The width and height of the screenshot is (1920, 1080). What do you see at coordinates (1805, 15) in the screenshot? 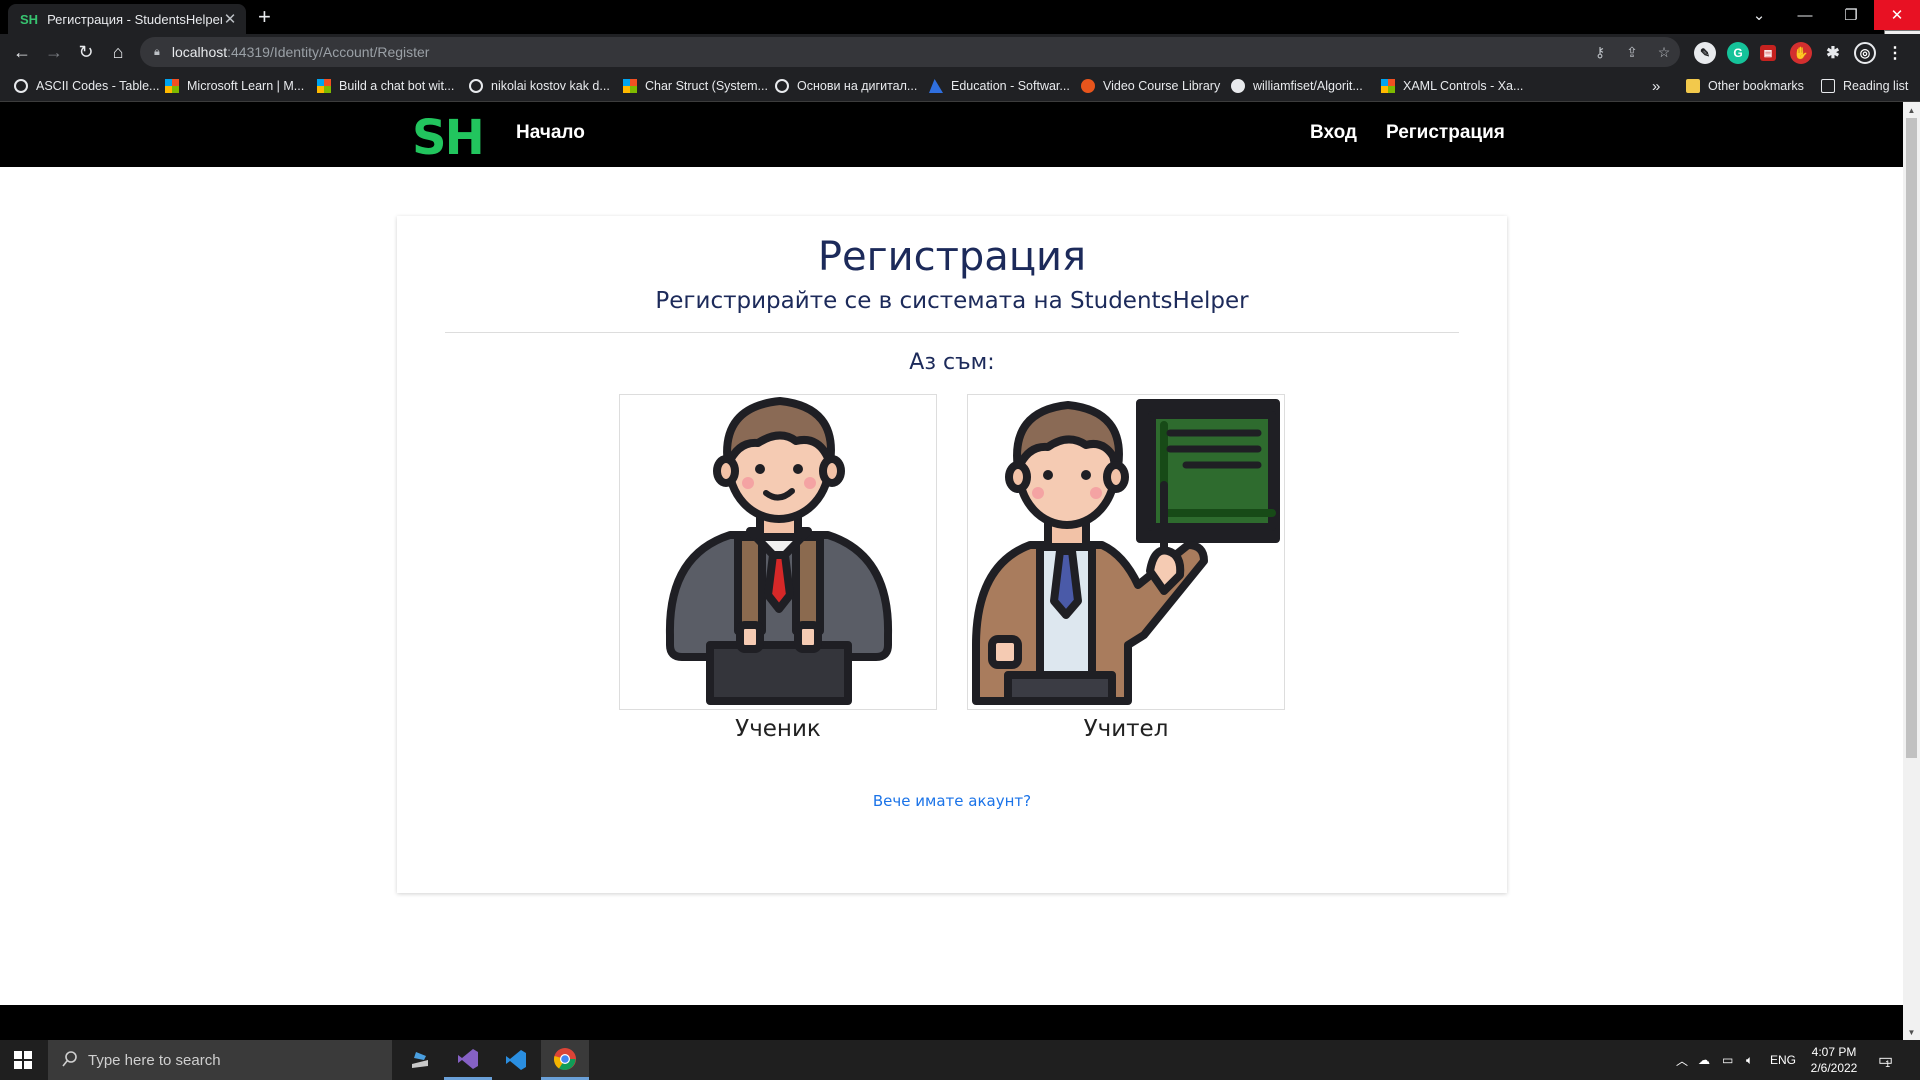
I see `minimize-button: —` at bounding box center [1805, 15].